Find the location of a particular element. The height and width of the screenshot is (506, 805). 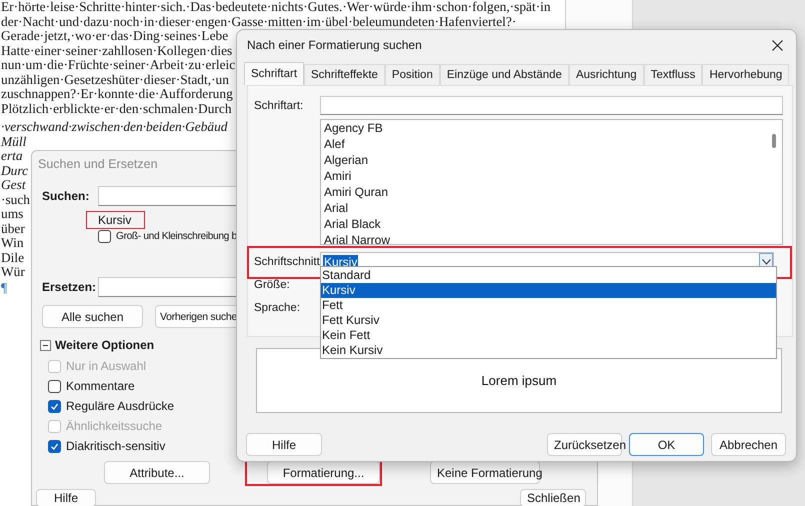

text-line: unzähligen·Gesetzeshüter·dieser·Stadt,·un is located at coordinates (115, 79).